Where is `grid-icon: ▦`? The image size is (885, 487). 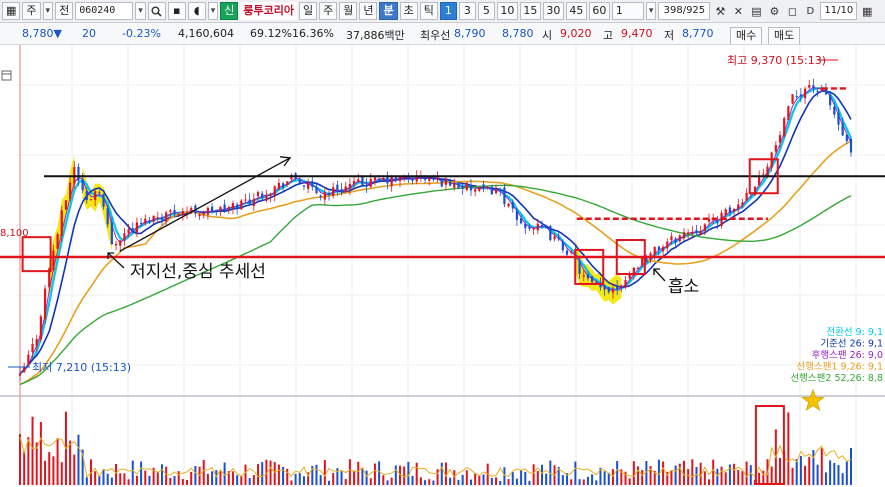
grid-icon: ▦ is located at coordinates (11, 11).